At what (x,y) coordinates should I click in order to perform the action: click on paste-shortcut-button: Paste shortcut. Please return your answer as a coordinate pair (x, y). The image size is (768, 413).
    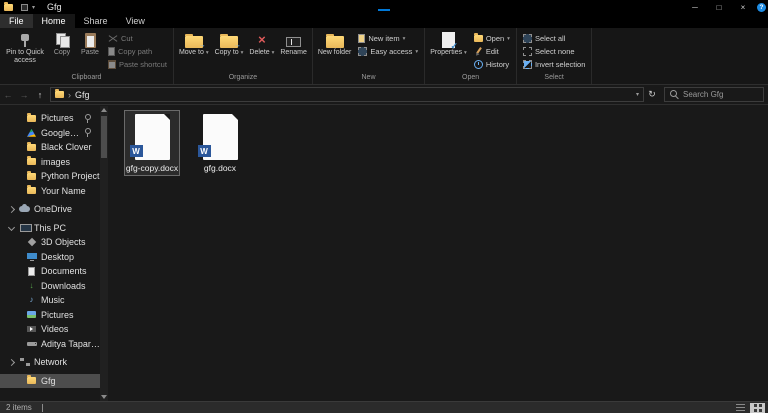
    Looking at the image, I should click on (137, 64).